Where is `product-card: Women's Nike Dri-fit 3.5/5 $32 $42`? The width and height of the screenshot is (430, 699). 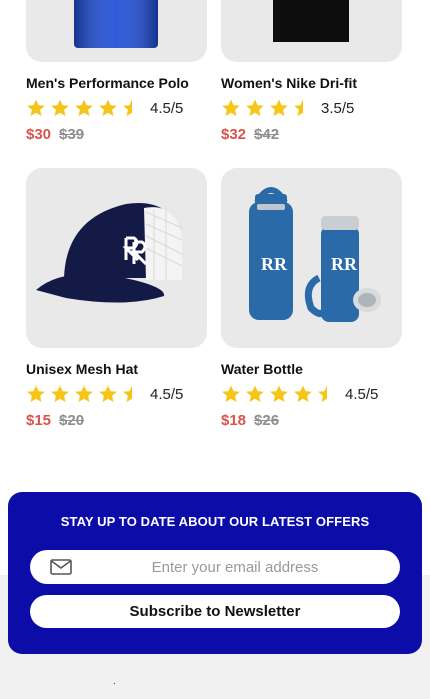
product-card: Women's Nike Dri-fit 3.5/5 $32 $42 is located at coordinates (311, 75).